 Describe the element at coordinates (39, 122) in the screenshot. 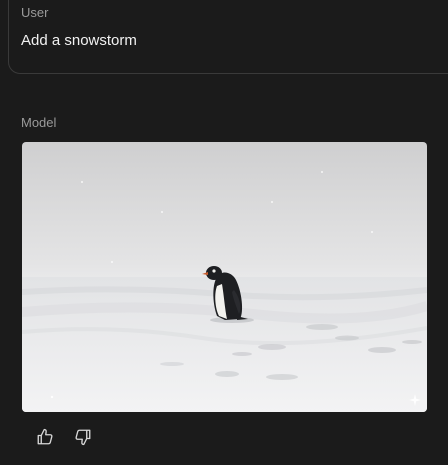

I see `model-role-label: Model` at that location.